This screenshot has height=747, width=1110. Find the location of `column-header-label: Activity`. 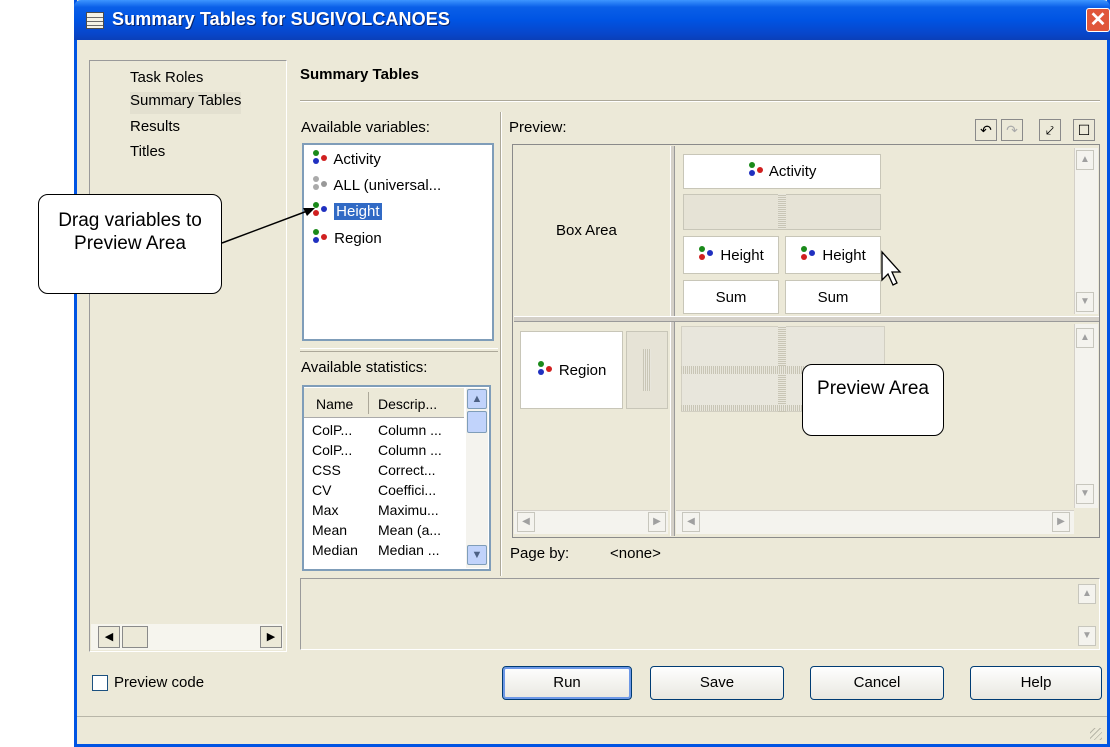

column-header-label: Activity is located at coordinates (792, 171).